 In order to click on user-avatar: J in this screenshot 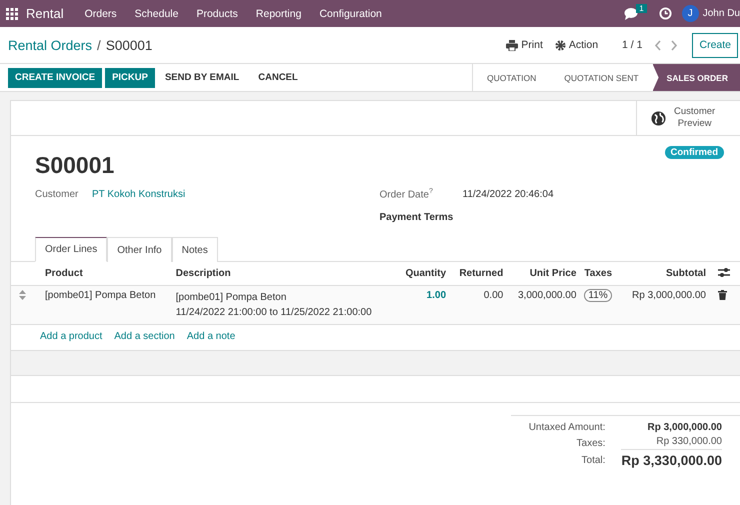, I will do `click(690, 13)`.